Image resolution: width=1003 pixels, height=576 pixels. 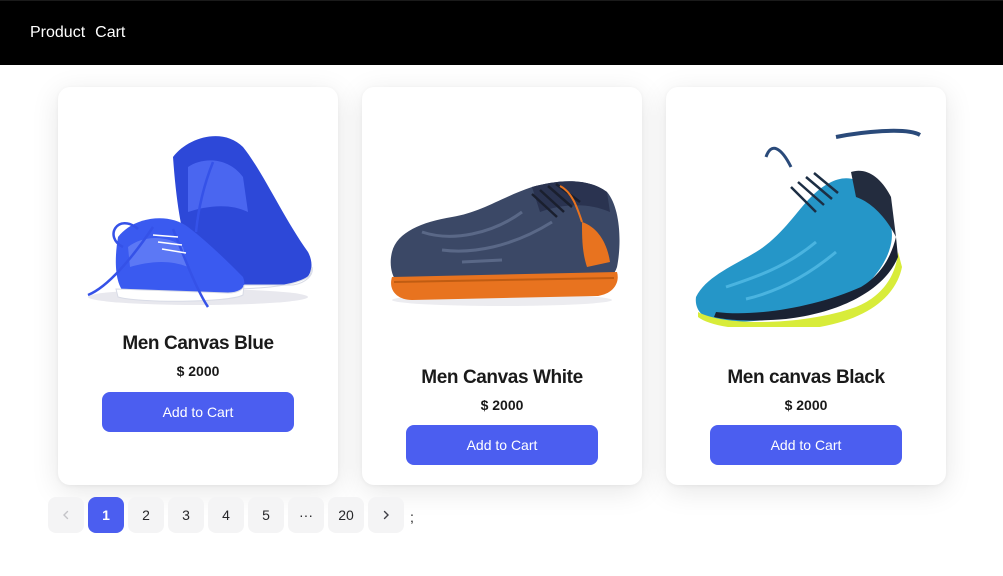 What do you see at coordinates (57, 33) in the screenshot?
I see `nav-link-product: Product` at bounding box center [57, 33].